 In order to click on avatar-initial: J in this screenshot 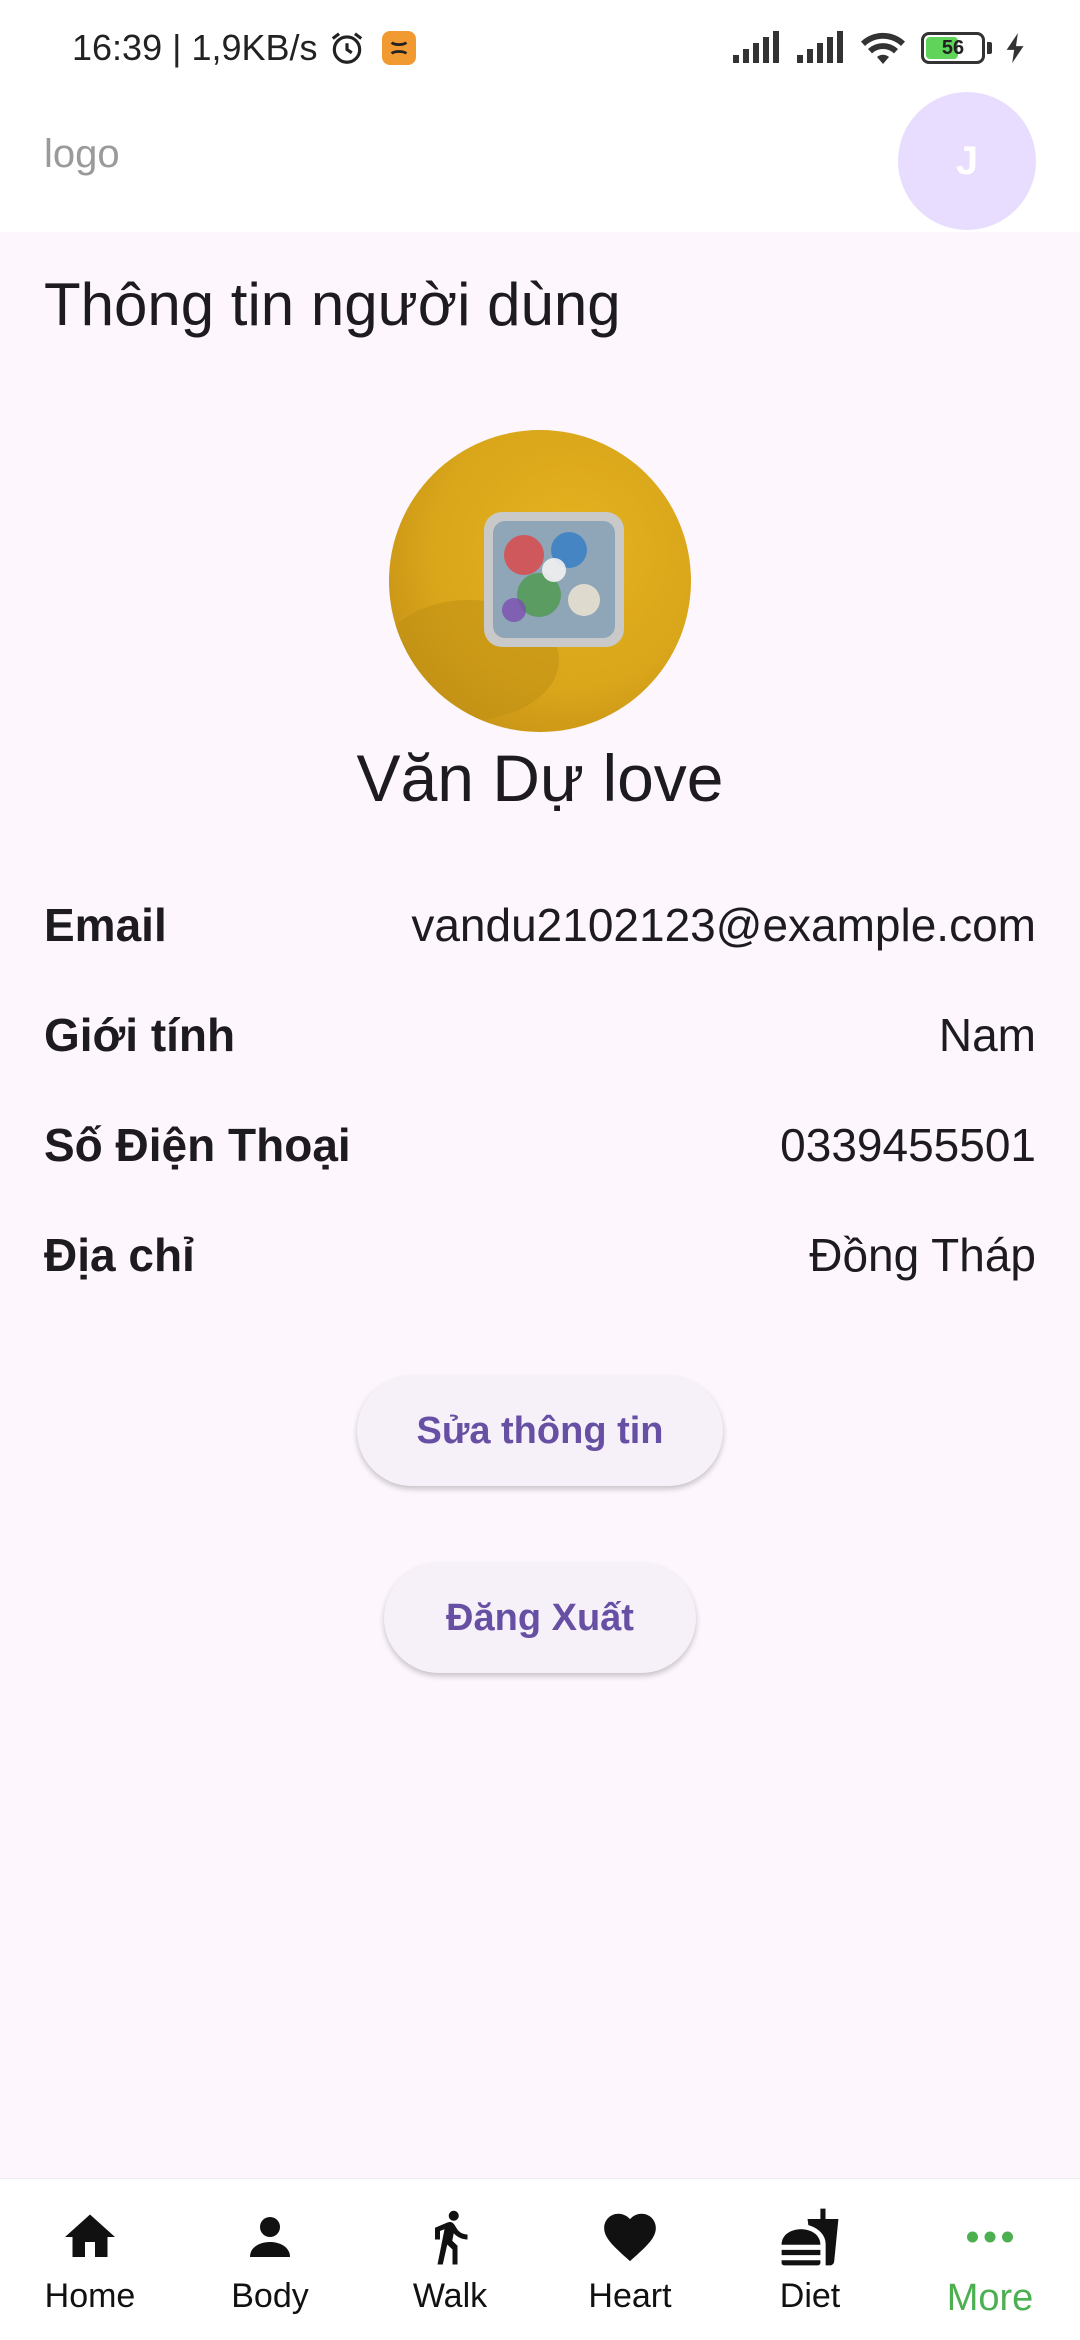, I will do `click(967, 160)`.